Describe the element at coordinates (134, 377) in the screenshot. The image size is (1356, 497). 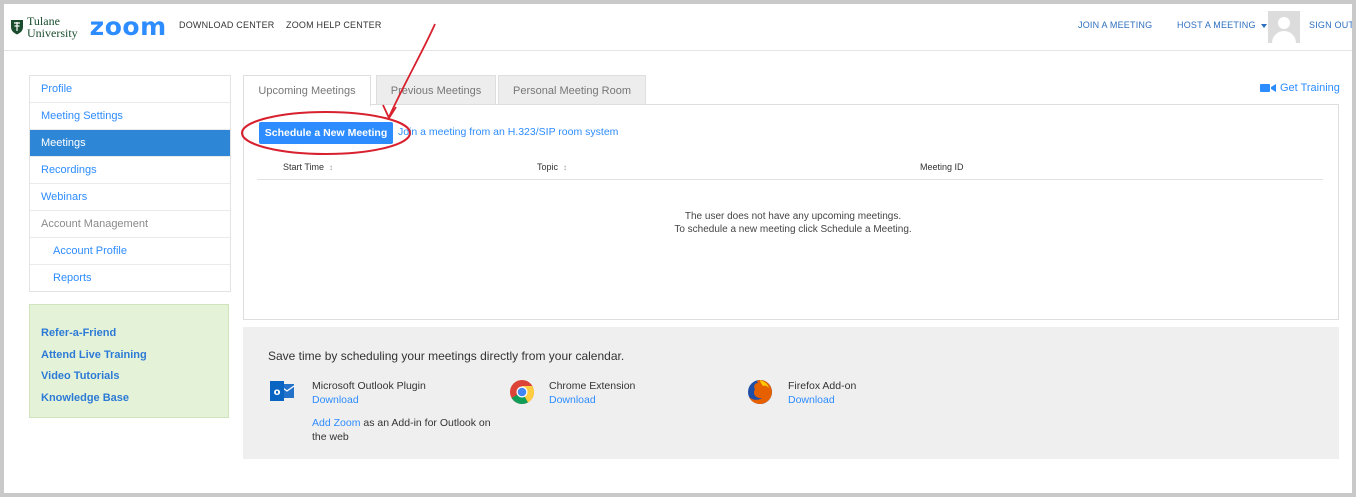
I see `video-tutorials-link: Video Tutorials` at that location.